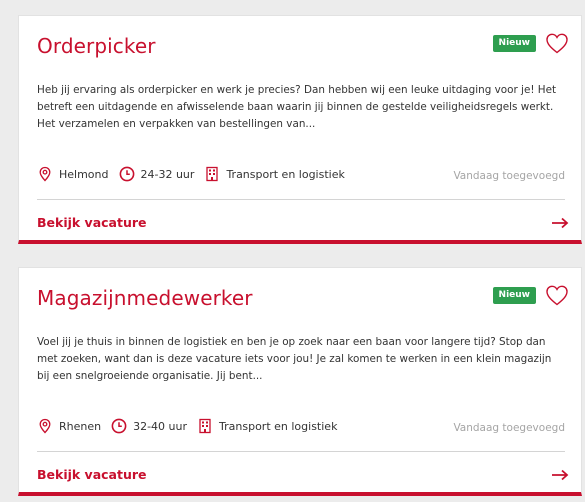 This screenshot has width=585, height=502. What do you see at coordinates (167, 174) in the screenshot?
I see `job-hours: 24-32 uur` at bounding box center [167, 174].